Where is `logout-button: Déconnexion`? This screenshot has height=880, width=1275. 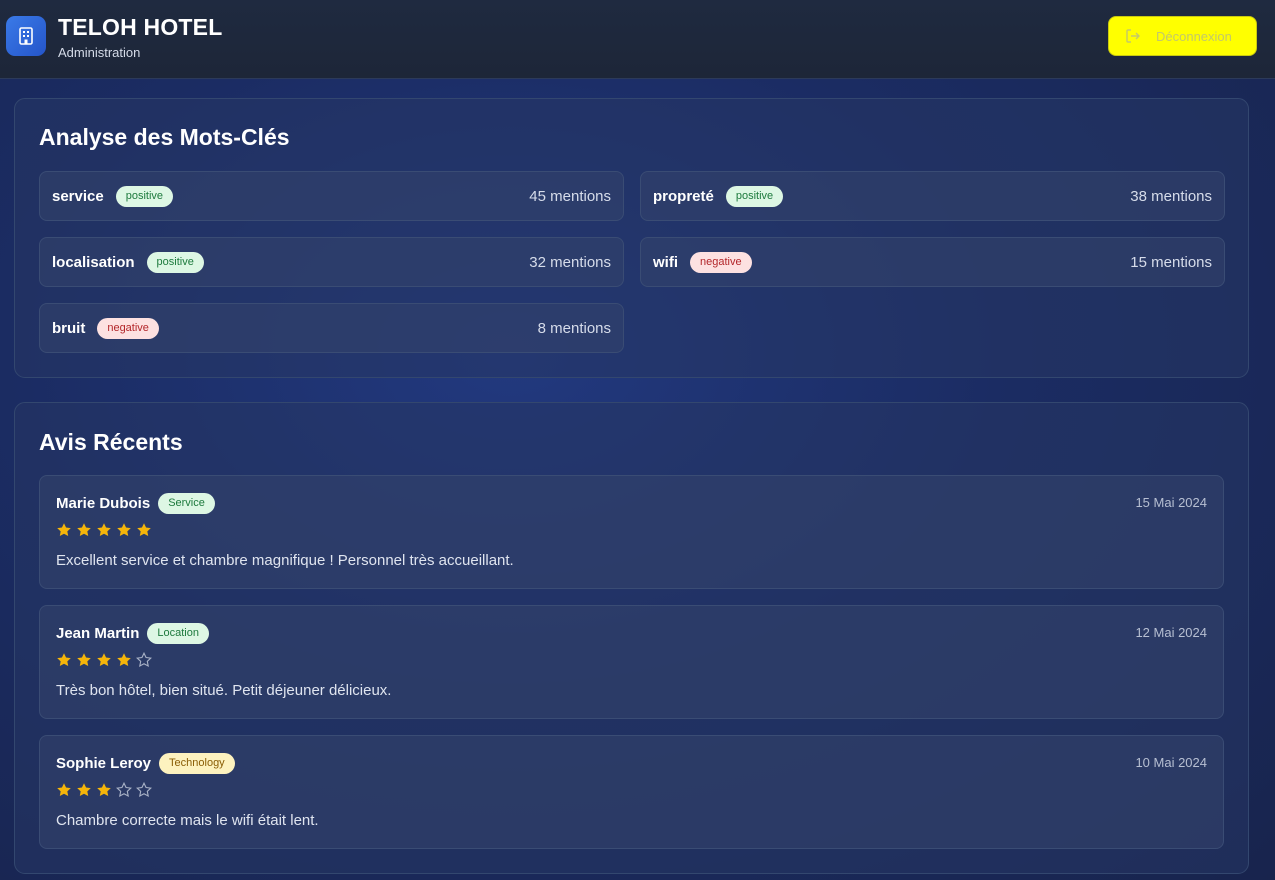 logout-button: Déconnexion is located at coordinates (1182, 36).